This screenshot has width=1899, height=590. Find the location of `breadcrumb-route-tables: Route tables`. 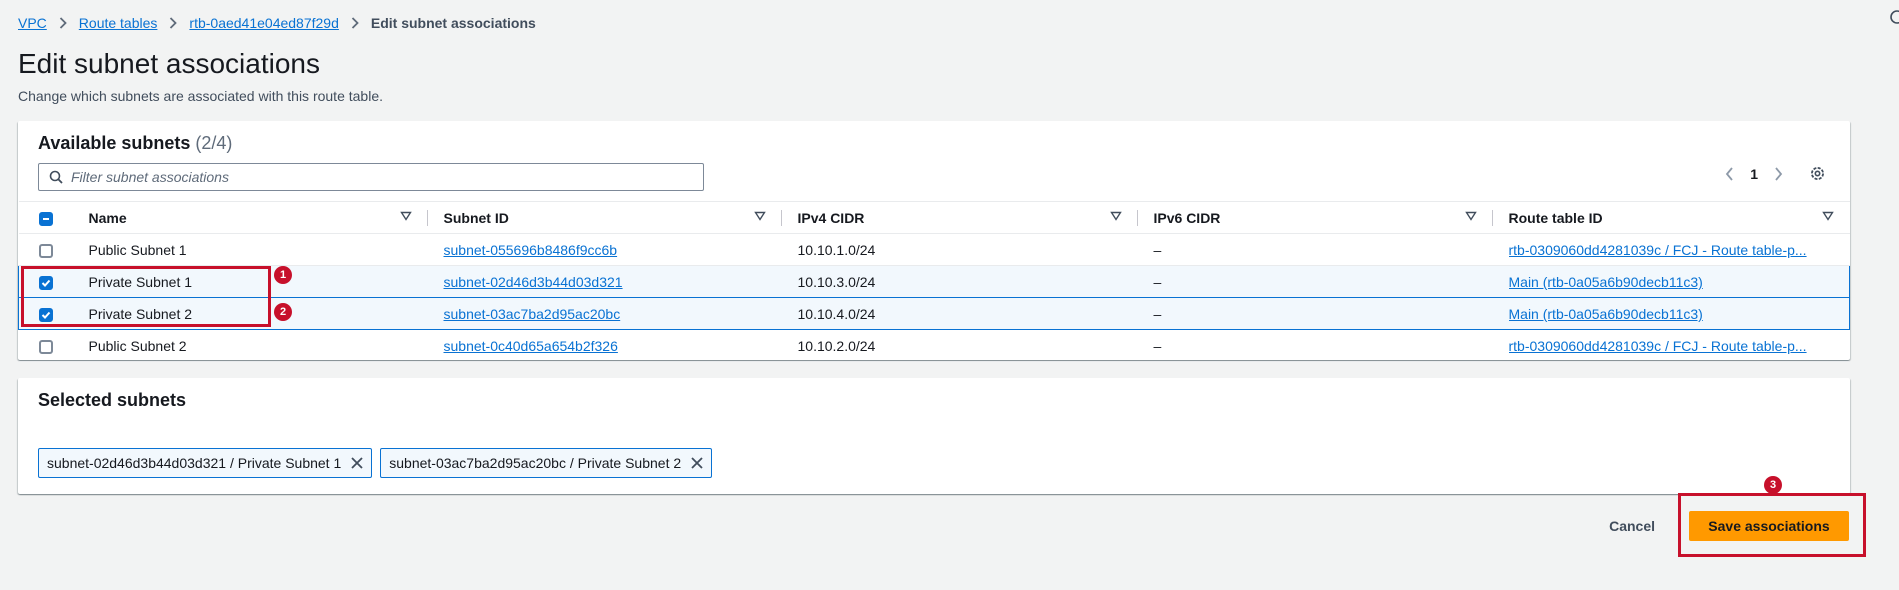

breadcrumb-route-tables: Route tables is located at coordinates (118, 23).